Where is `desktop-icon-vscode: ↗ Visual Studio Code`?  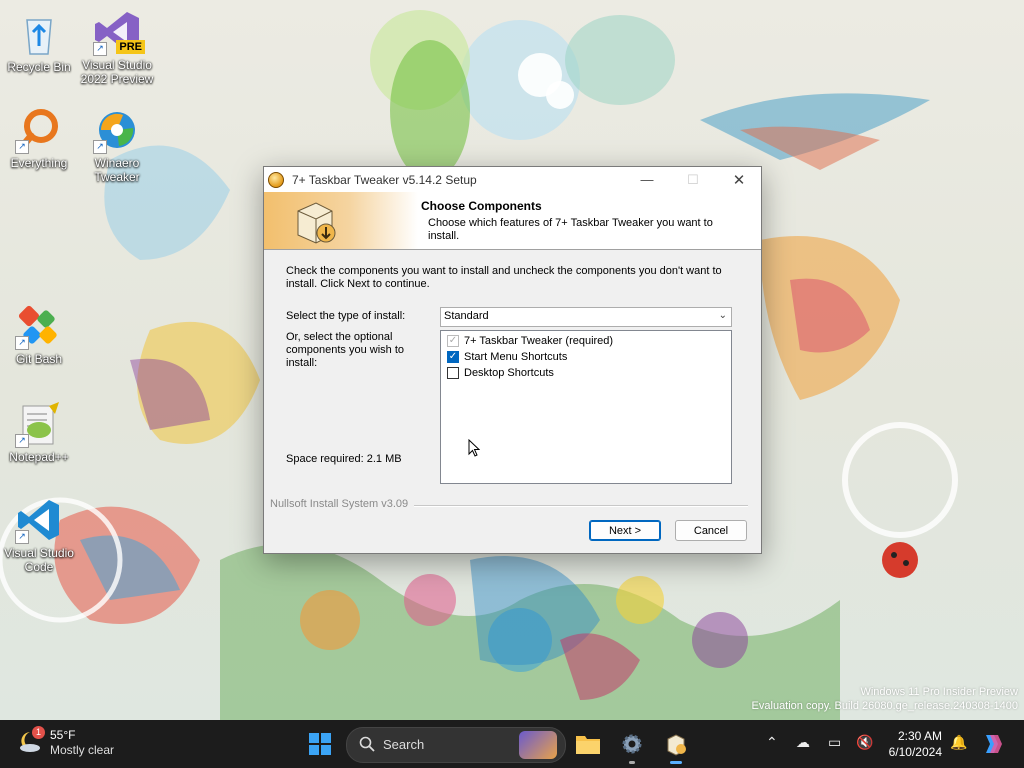
desktop-icon-vscode: ↗ Visual Studio Code is located at coordinates (39, 535).